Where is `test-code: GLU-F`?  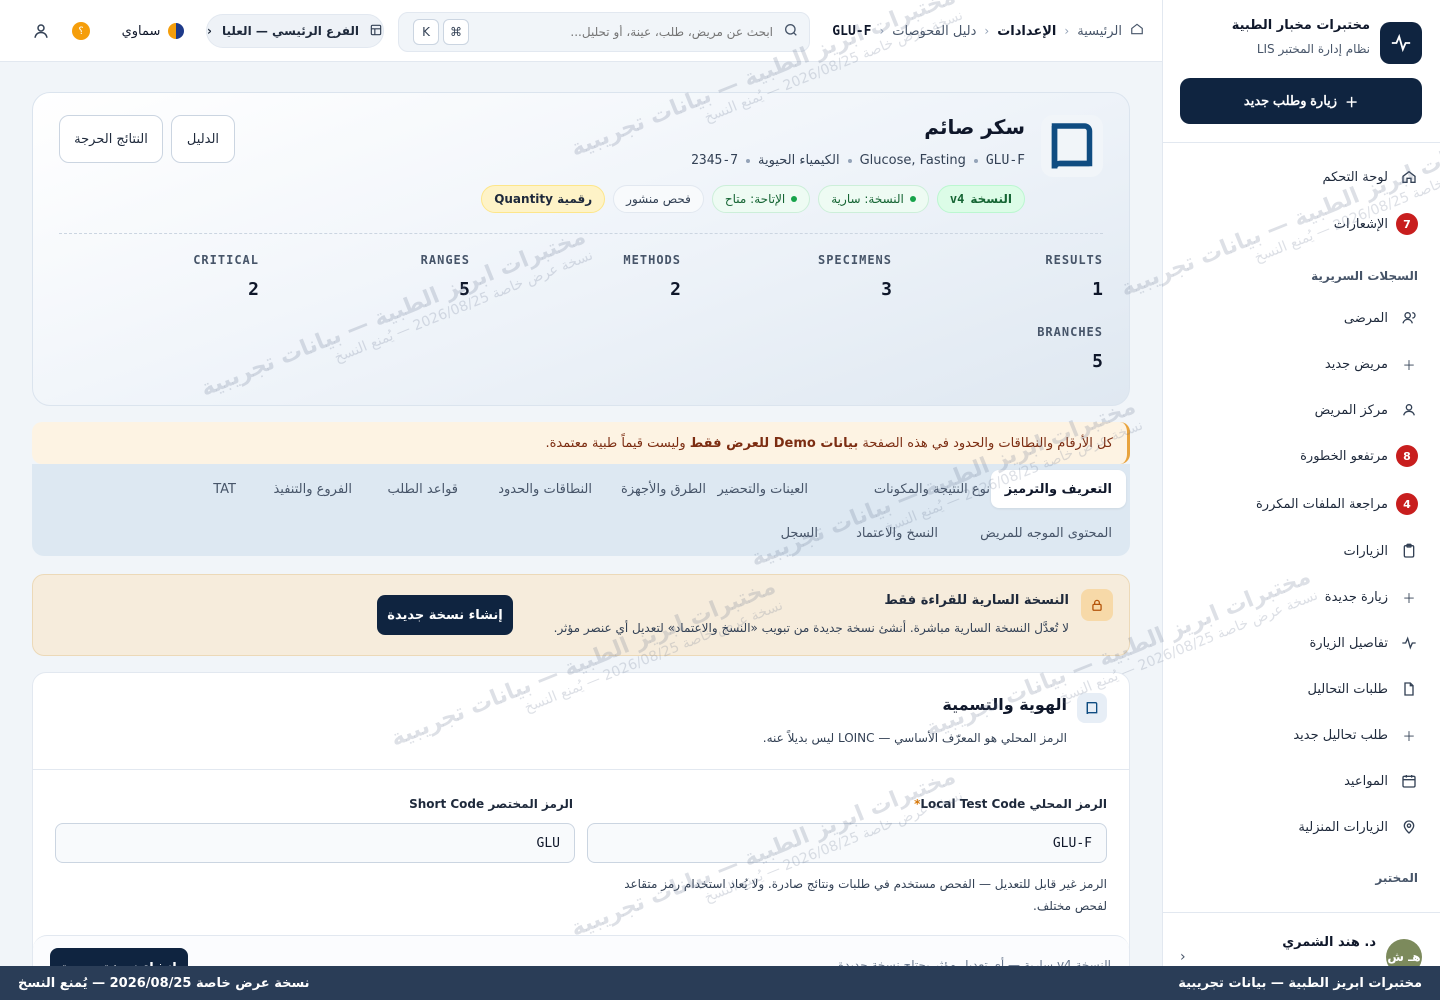 test-code: GLU-F is located at coordinates (1005, 160).